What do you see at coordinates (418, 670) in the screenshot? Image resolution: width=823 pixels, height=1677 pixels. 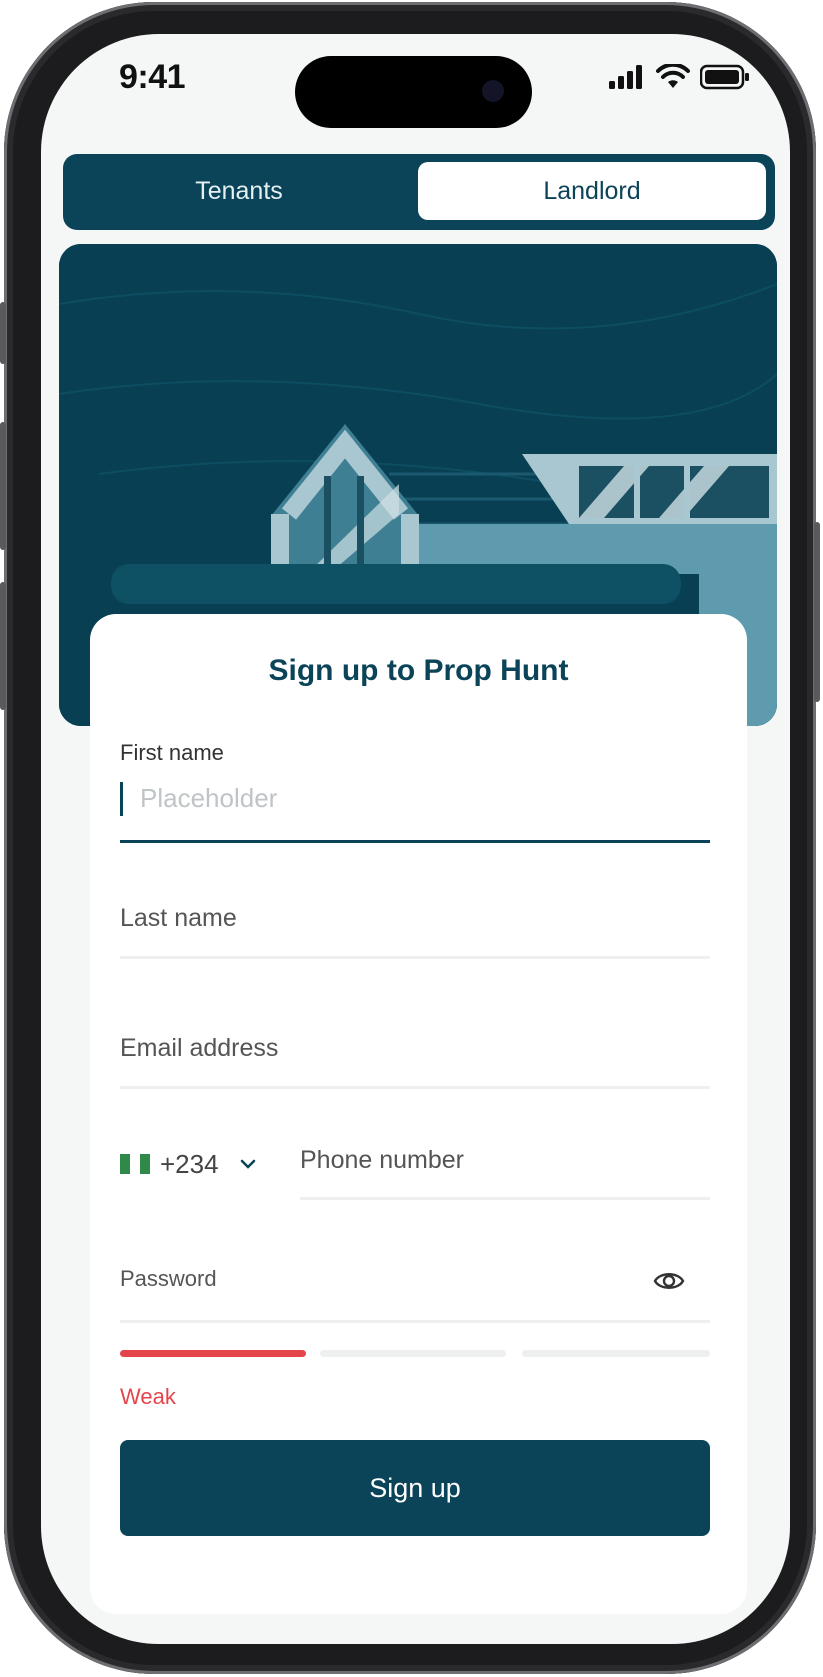 I see `signup-title: Sign up to Prop Hunt` at bounding box center [418, 670].